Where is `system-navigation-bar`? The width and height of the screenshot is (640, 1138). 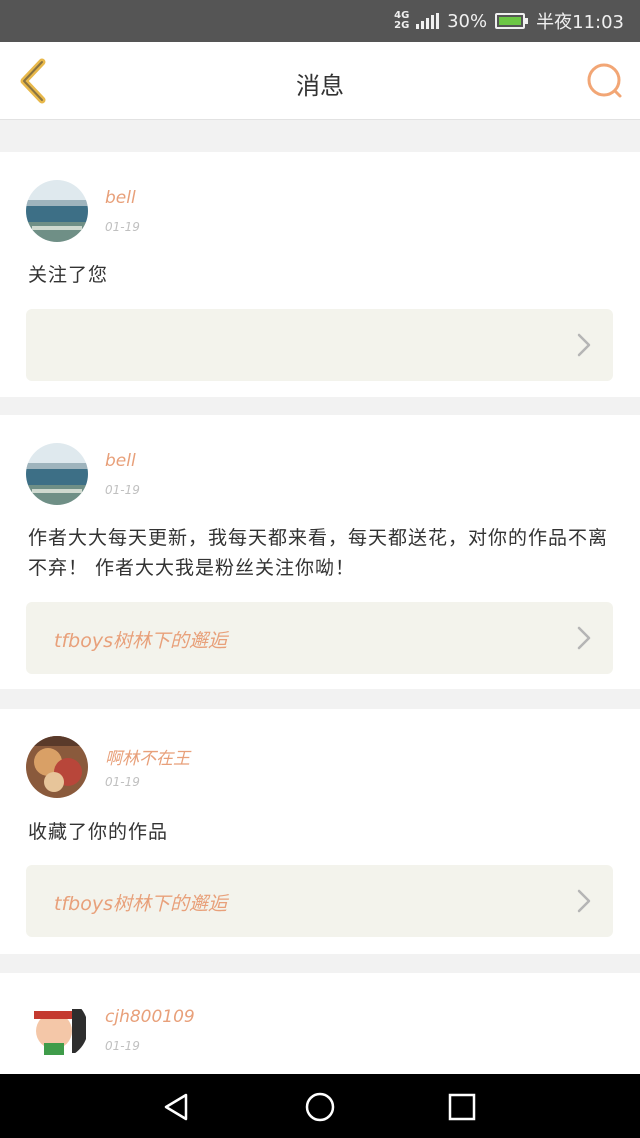 system-navigation-bar is located at coordinates (320, 1106).